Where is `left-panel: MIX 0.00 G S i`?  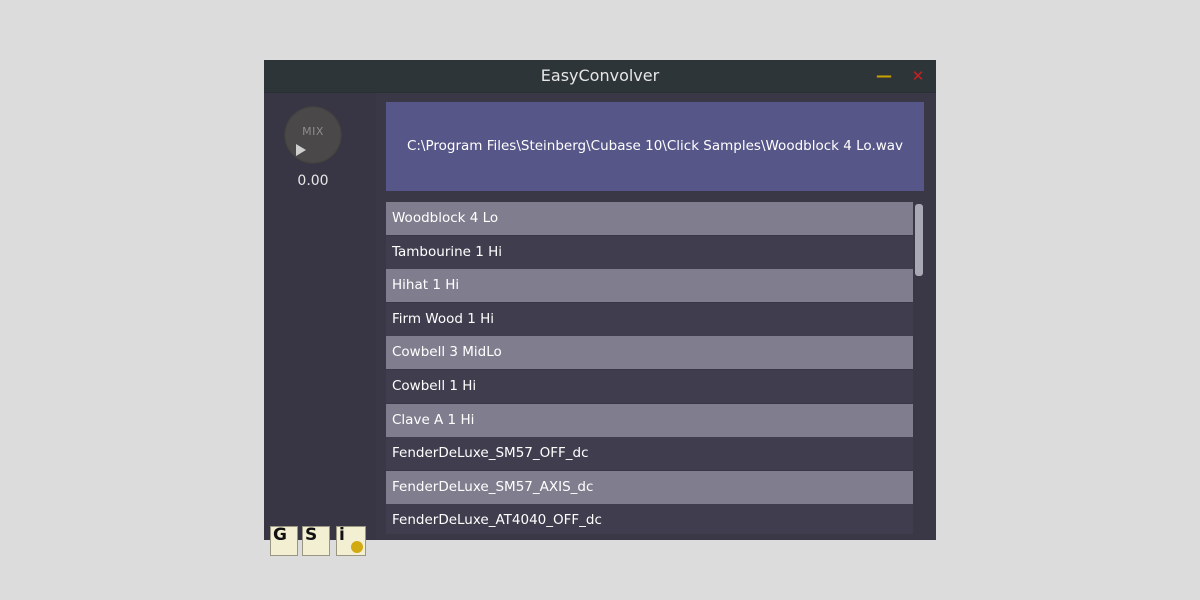 left-panel: MIX 0.00 G S i is located at coordinates (320, 324).